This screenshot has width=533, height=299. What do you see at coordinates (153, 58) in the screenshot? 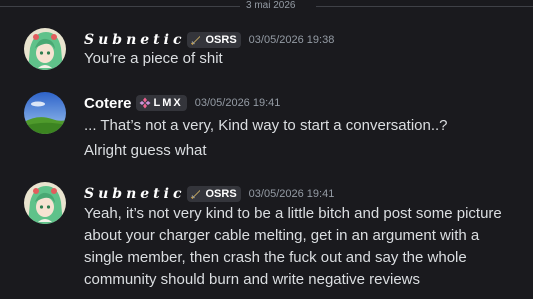
I see `message-text: You’re a piece of shit` at bounding box center [153, 58].